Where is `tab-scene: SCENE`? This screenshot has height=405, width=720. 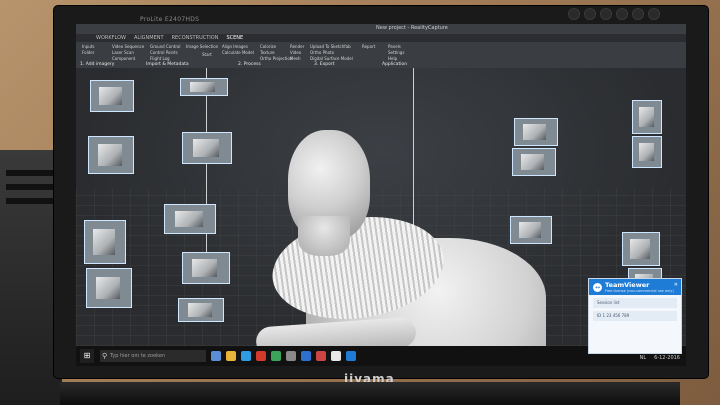
tab-scene: SCENE is located at coordinates (234, 38).